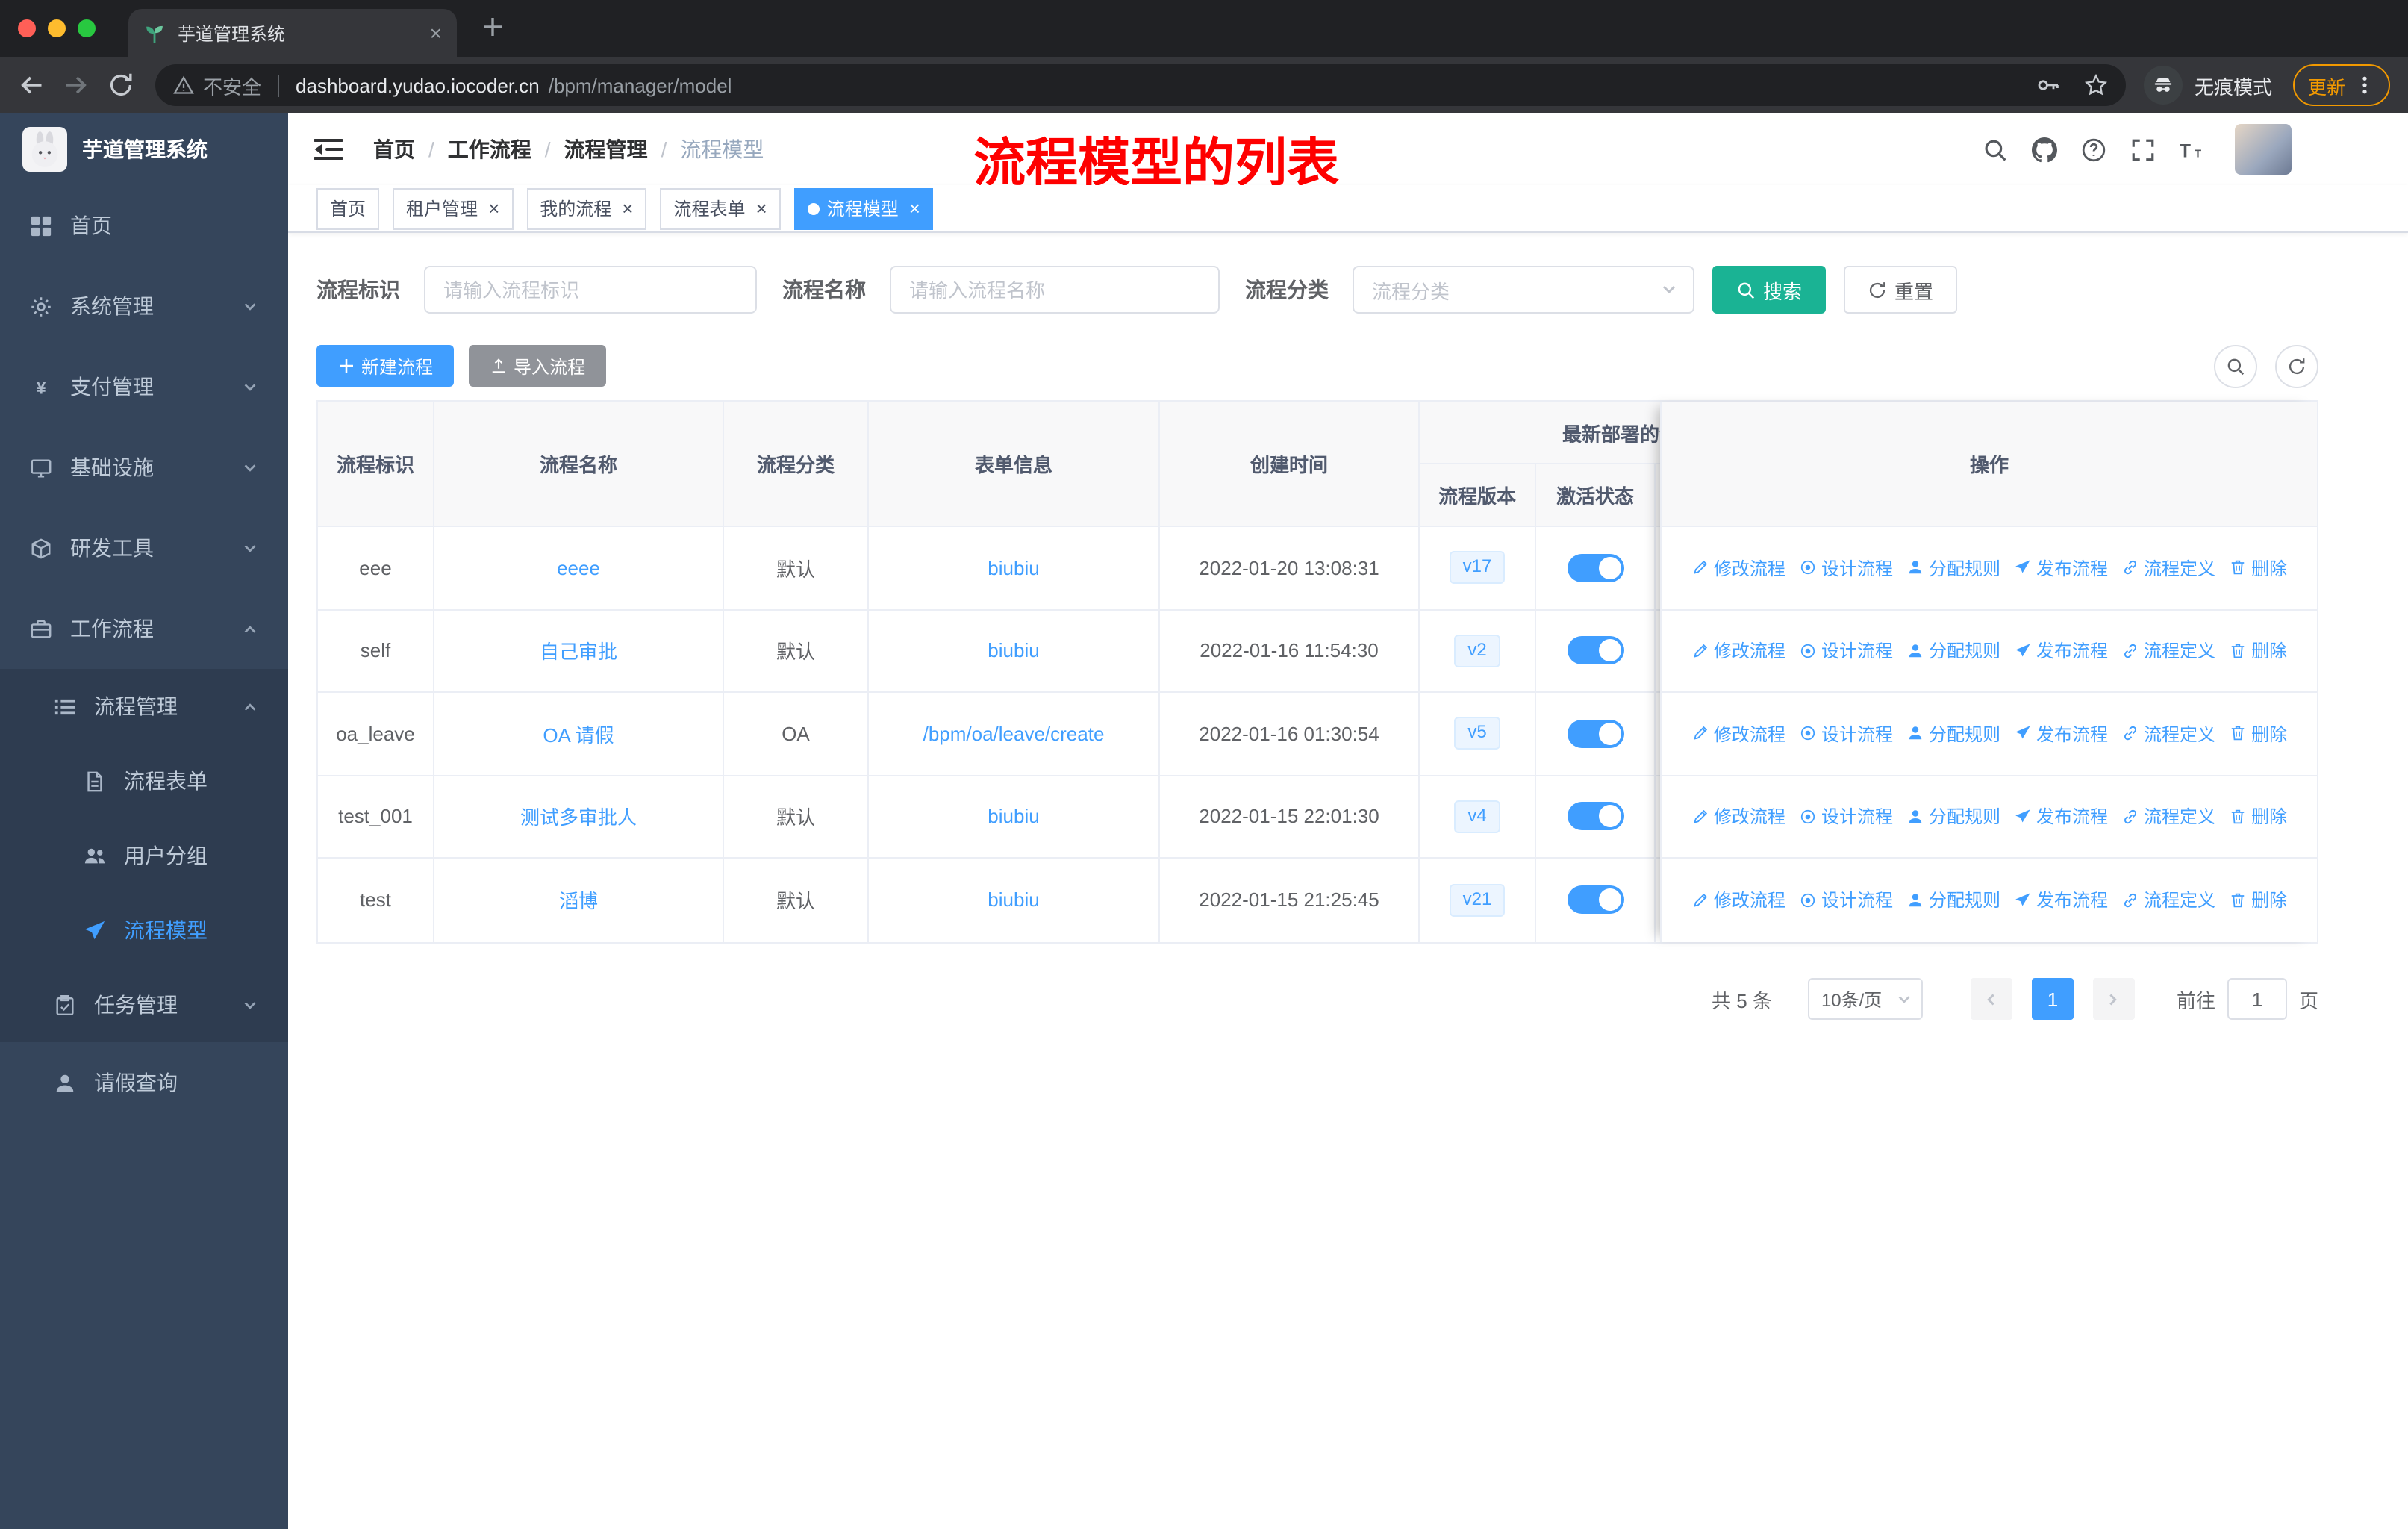  Describe the element at coordinates (1523, 290) in the screenshot. I see `process-category-select: 流程分类` at that location.